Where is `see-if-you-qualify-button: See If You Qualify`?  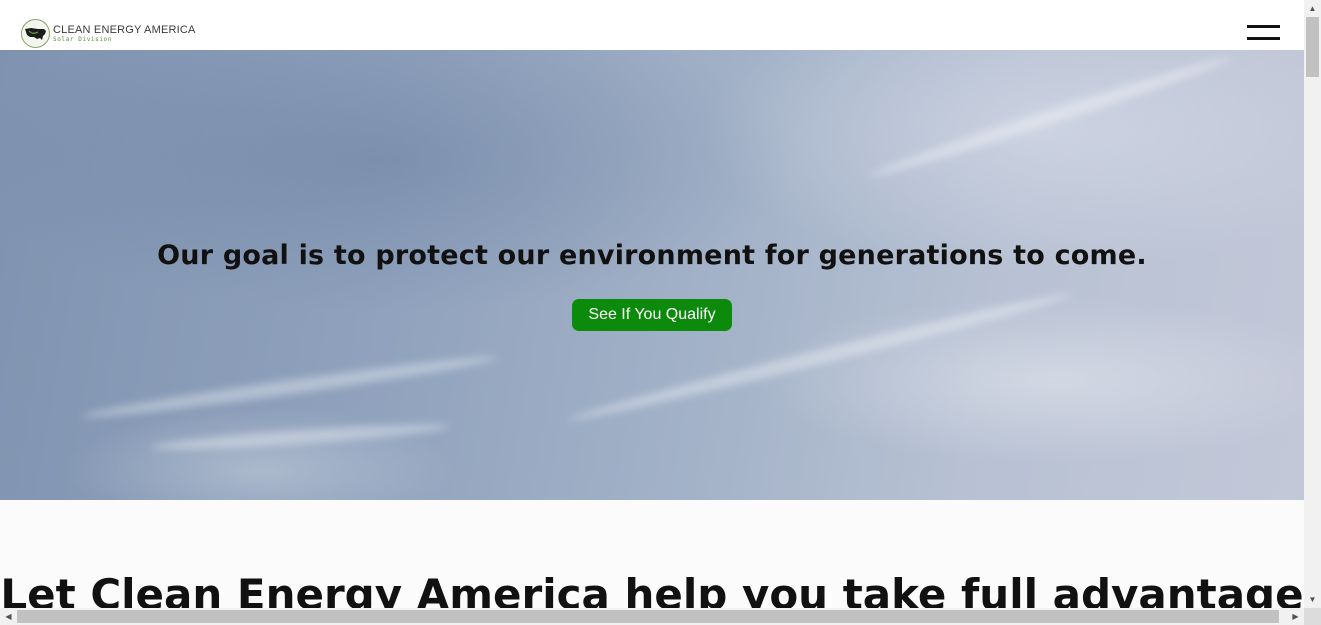
see-if-you-qualify-button: See If You Qualify is located at coordinates (652, 315).